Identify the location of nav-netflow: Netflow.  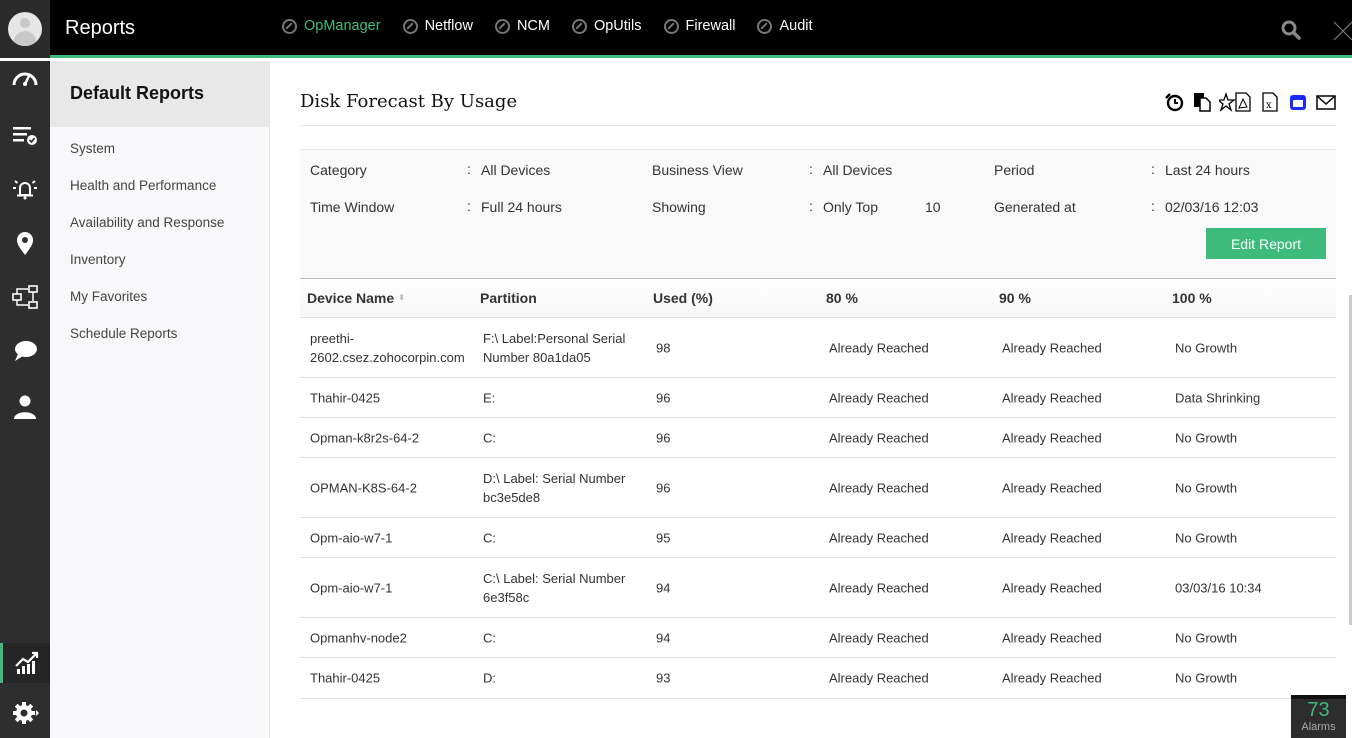
(437, 26).